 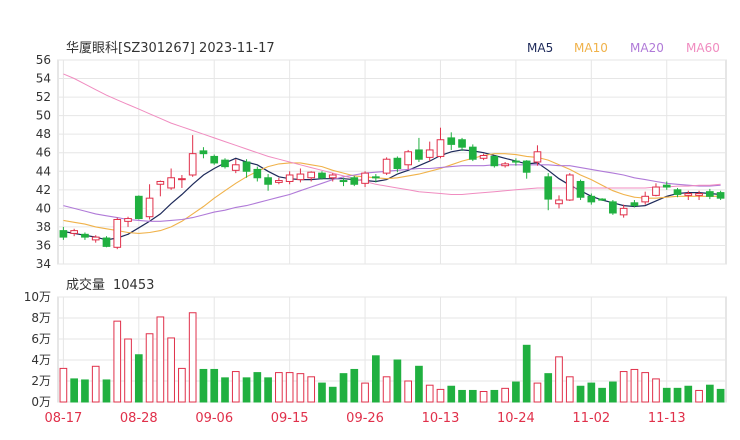 What do you see at coordinates (133, 285) in the screenshot?
I see `volume-latest-value: 10453` at bounding box center [133, 285].